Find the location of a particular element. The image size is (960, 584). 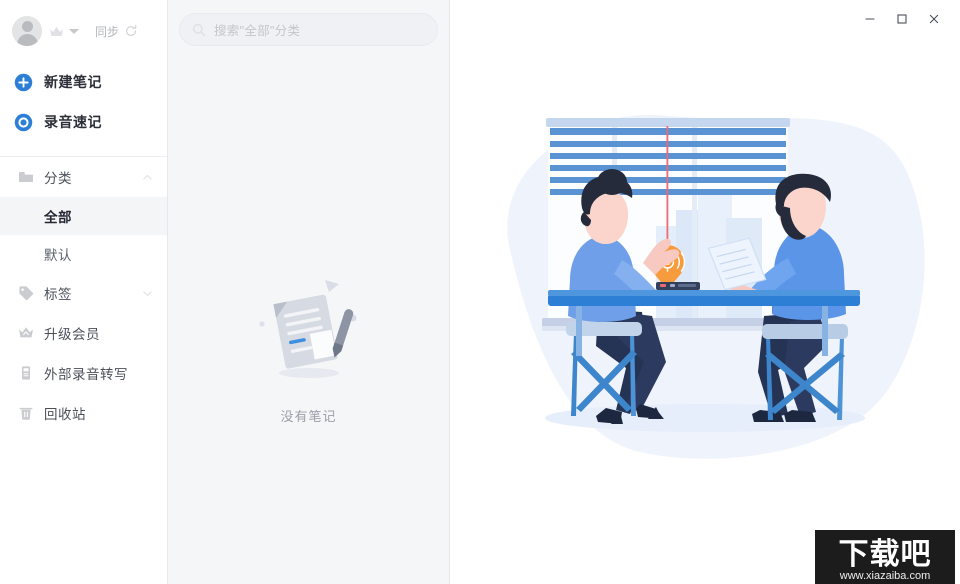

sidebar-item-category-label: 分类 is located at coordinates (58, 178).